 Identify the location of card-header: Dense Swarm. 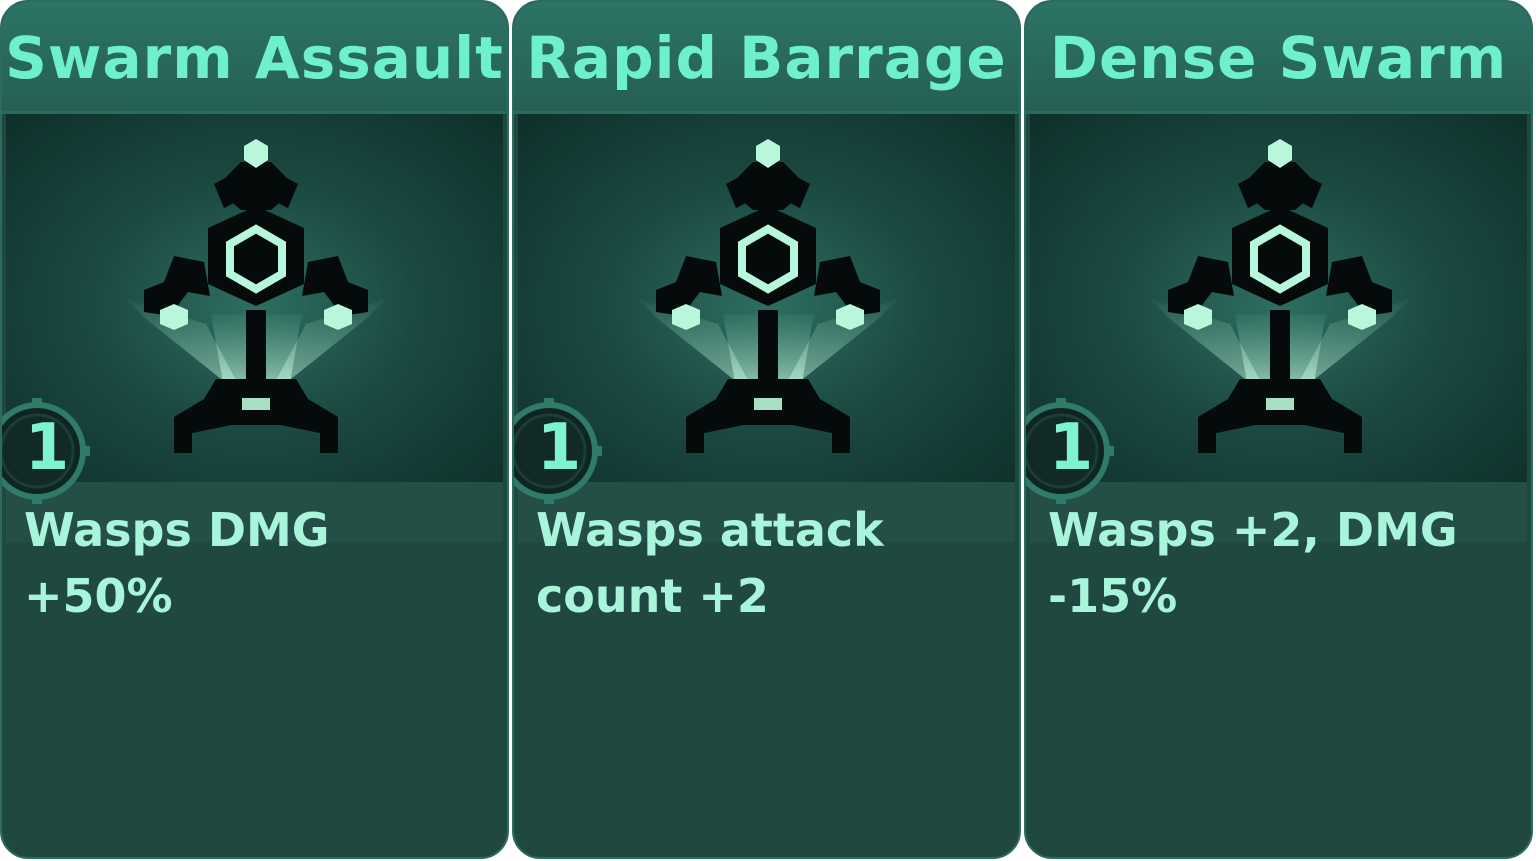
(1278, 58).